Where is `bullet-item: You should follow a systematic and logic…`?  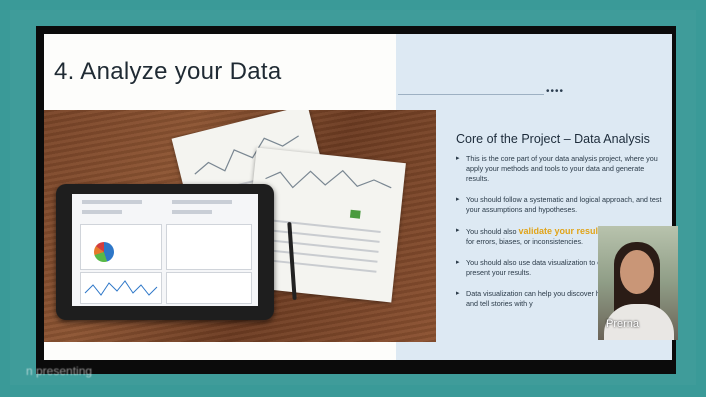
bullet-item: You should follow a systematic and logic… is located at coordinates (561, 205).